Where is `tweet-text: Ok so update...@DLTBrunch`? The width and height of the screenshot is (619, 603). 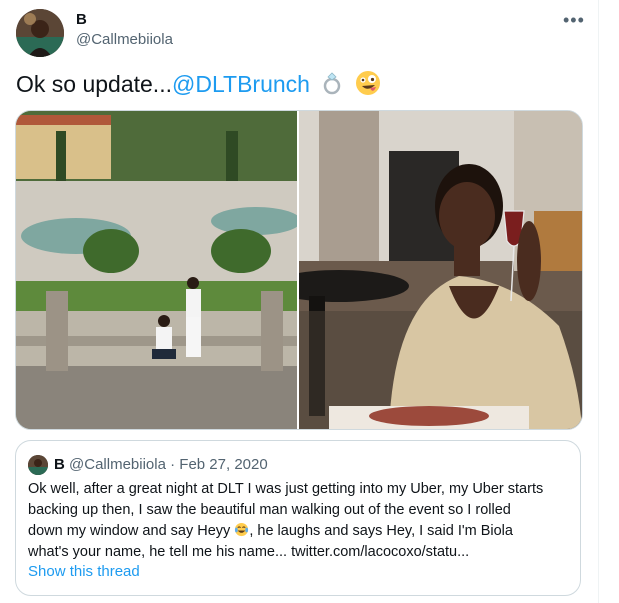
tweet-text: Ok so update...@DLTBrunch is located at coordinates (198, 86).